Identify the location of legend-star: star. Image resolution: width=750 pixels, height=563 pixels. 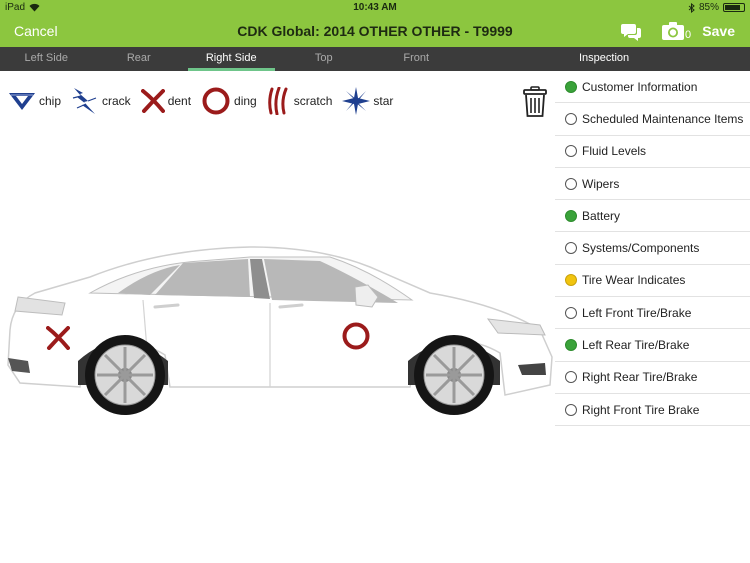
(367, 101).